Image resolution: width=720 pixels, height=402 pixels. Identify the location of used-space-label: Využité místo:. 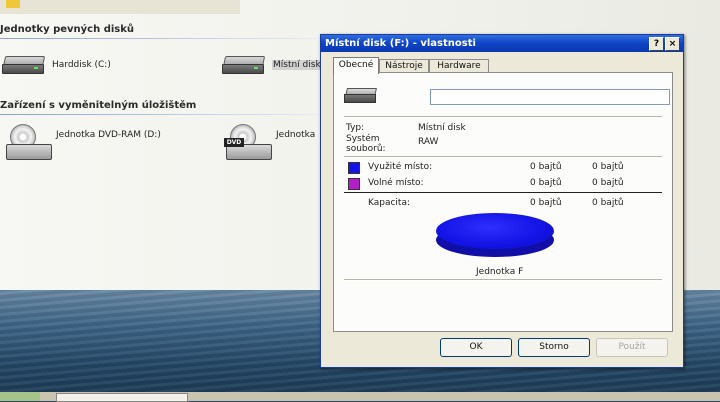
(400, 167).